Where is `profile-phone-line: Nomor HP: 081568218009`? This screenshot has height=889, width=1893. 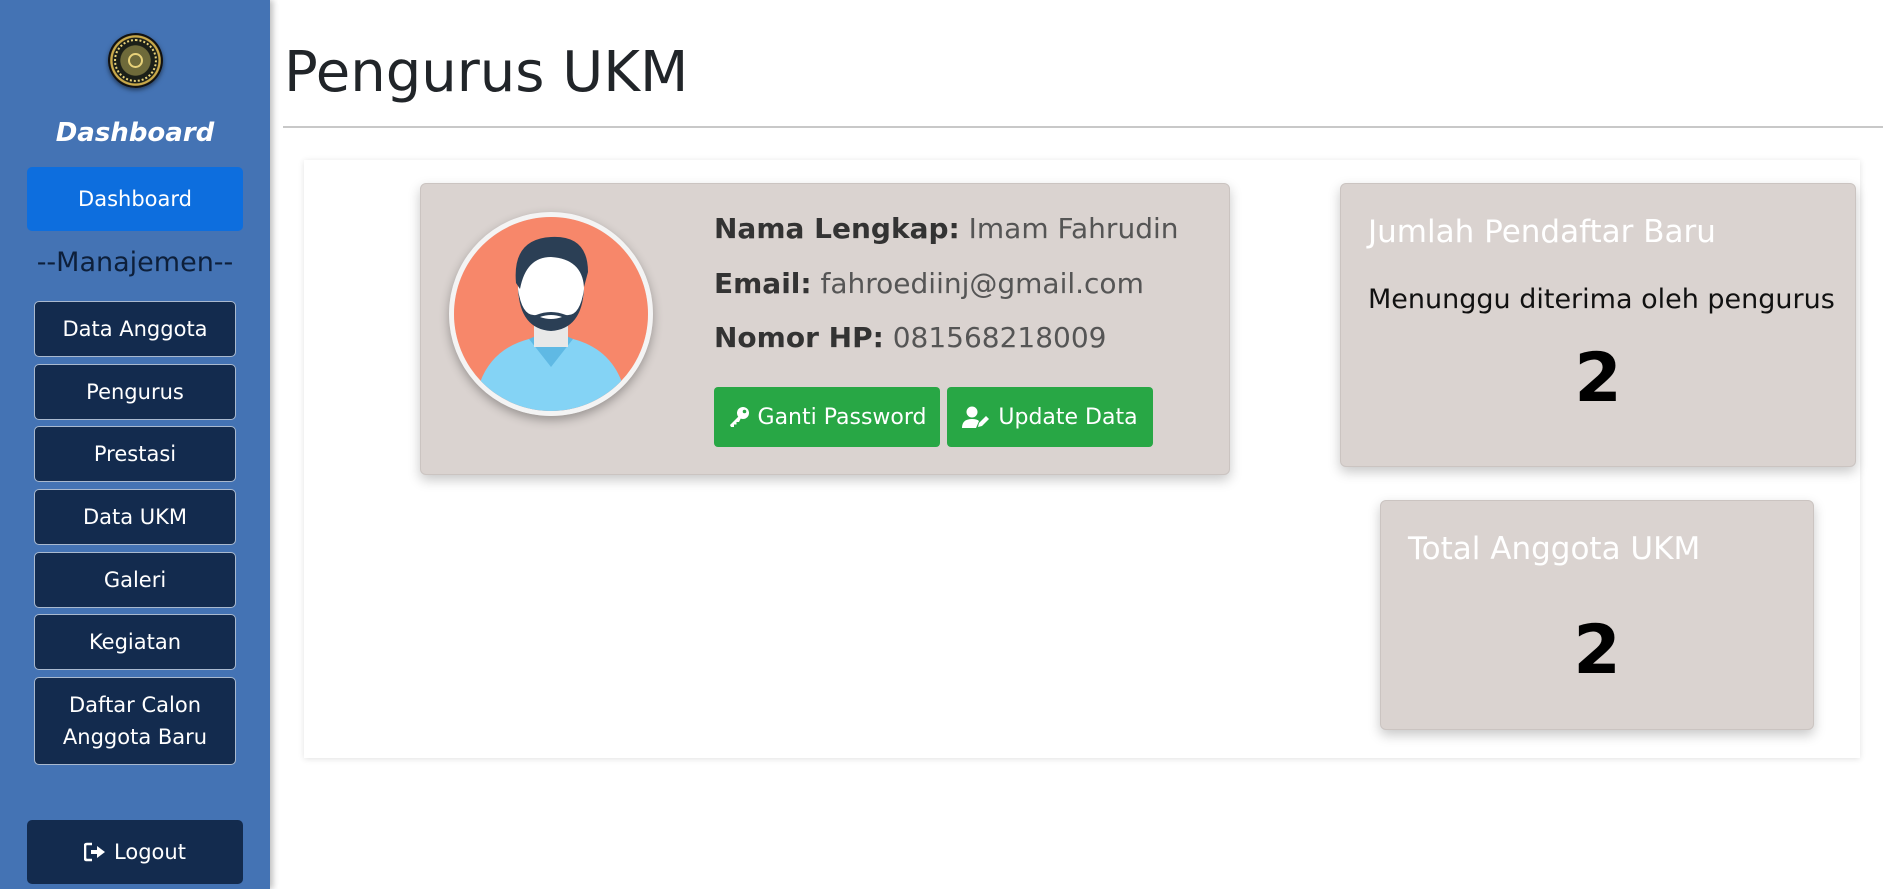
profile-phone-line: Nomor HP: 081568218009 is located at coordinates (910, 337).